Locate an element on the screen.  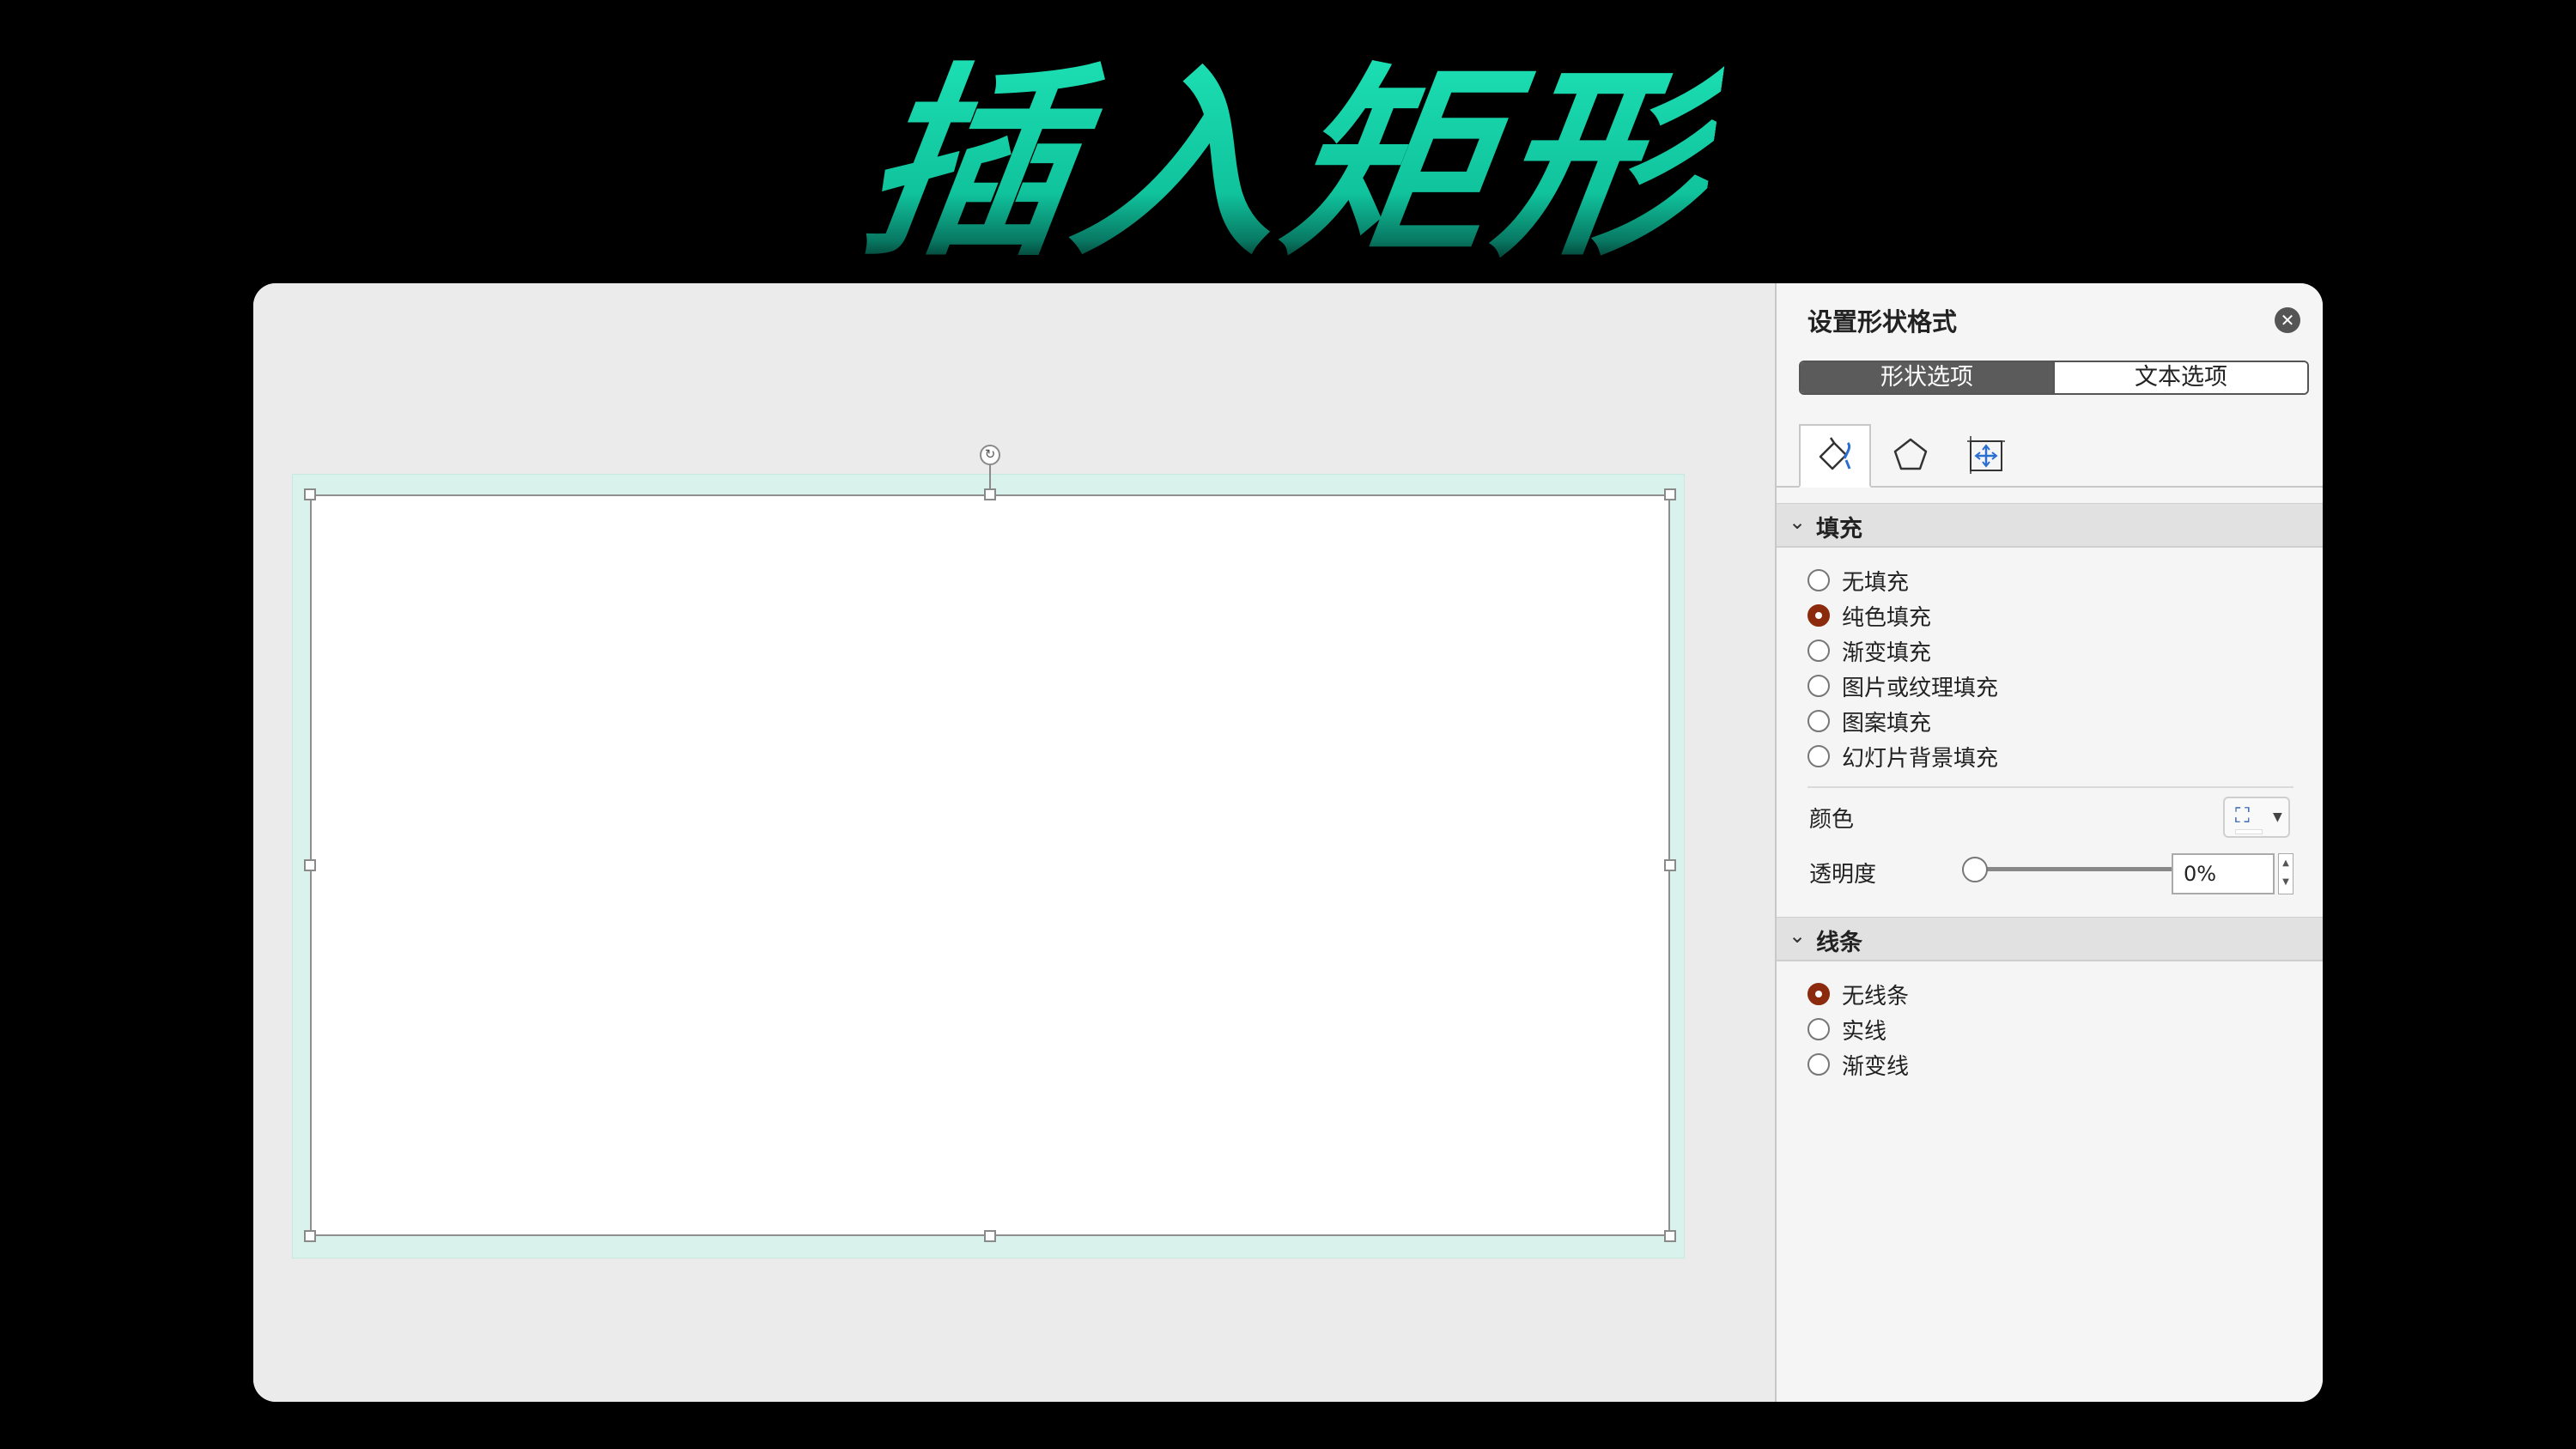
line-option-solid: 实线 is located at coordinates (1846, 1029).